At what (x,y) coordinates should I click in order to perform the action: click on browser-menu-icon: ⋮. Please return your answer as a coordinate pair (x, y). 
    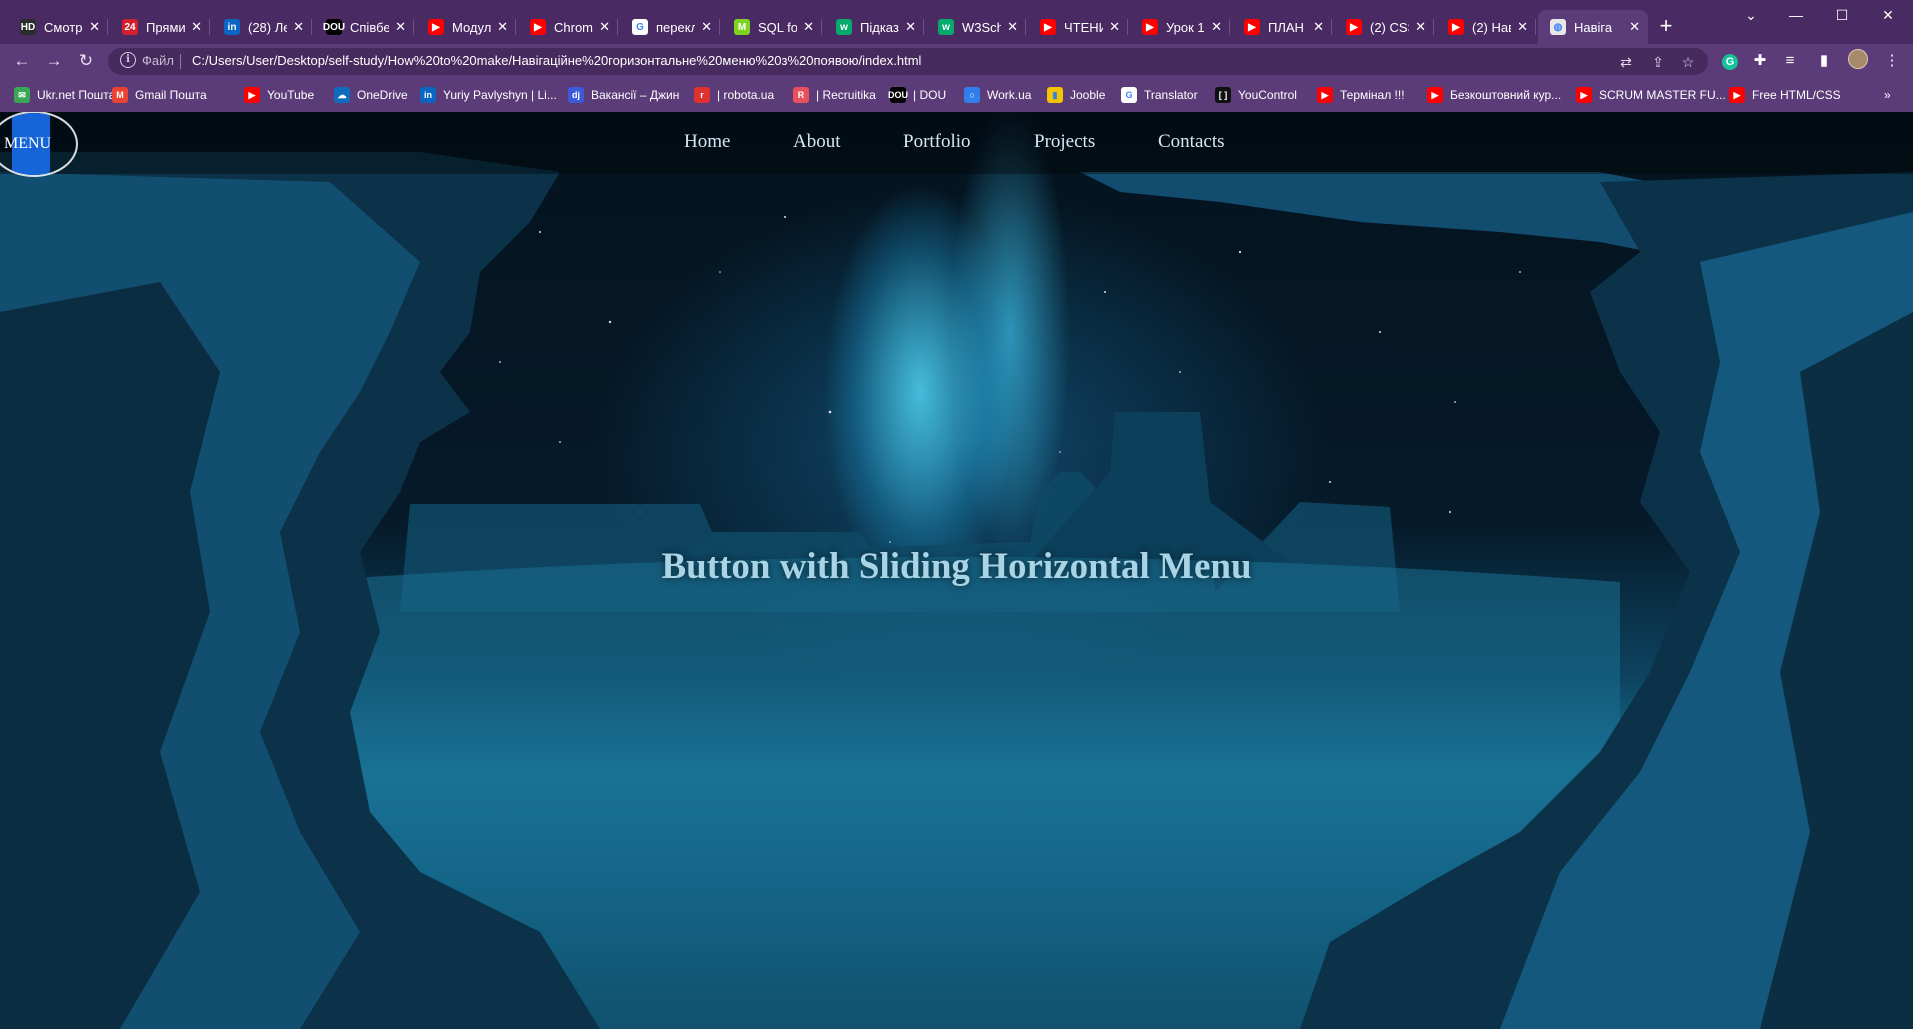
    Looking at the image, I should click on (1892, 61).